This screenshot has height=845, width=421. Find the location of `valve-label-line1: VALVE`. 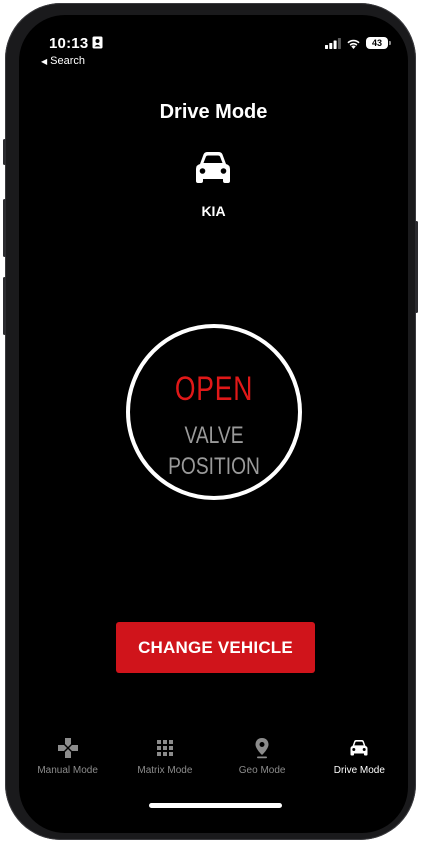

valve-label-line1: VALVE is located at coordinates (214, 435).